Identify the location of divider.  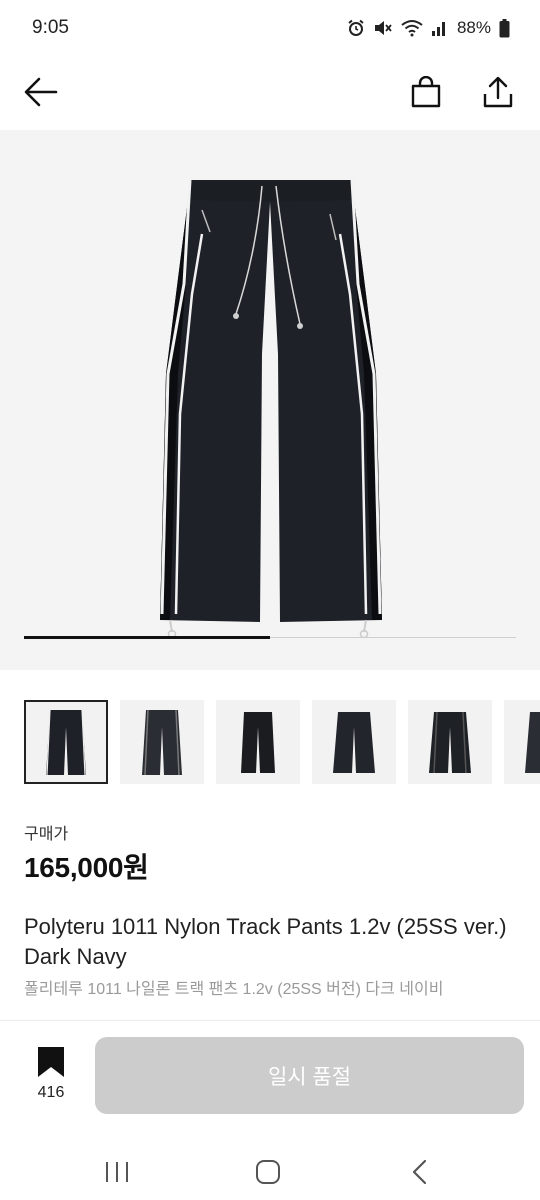
(270, 1020).